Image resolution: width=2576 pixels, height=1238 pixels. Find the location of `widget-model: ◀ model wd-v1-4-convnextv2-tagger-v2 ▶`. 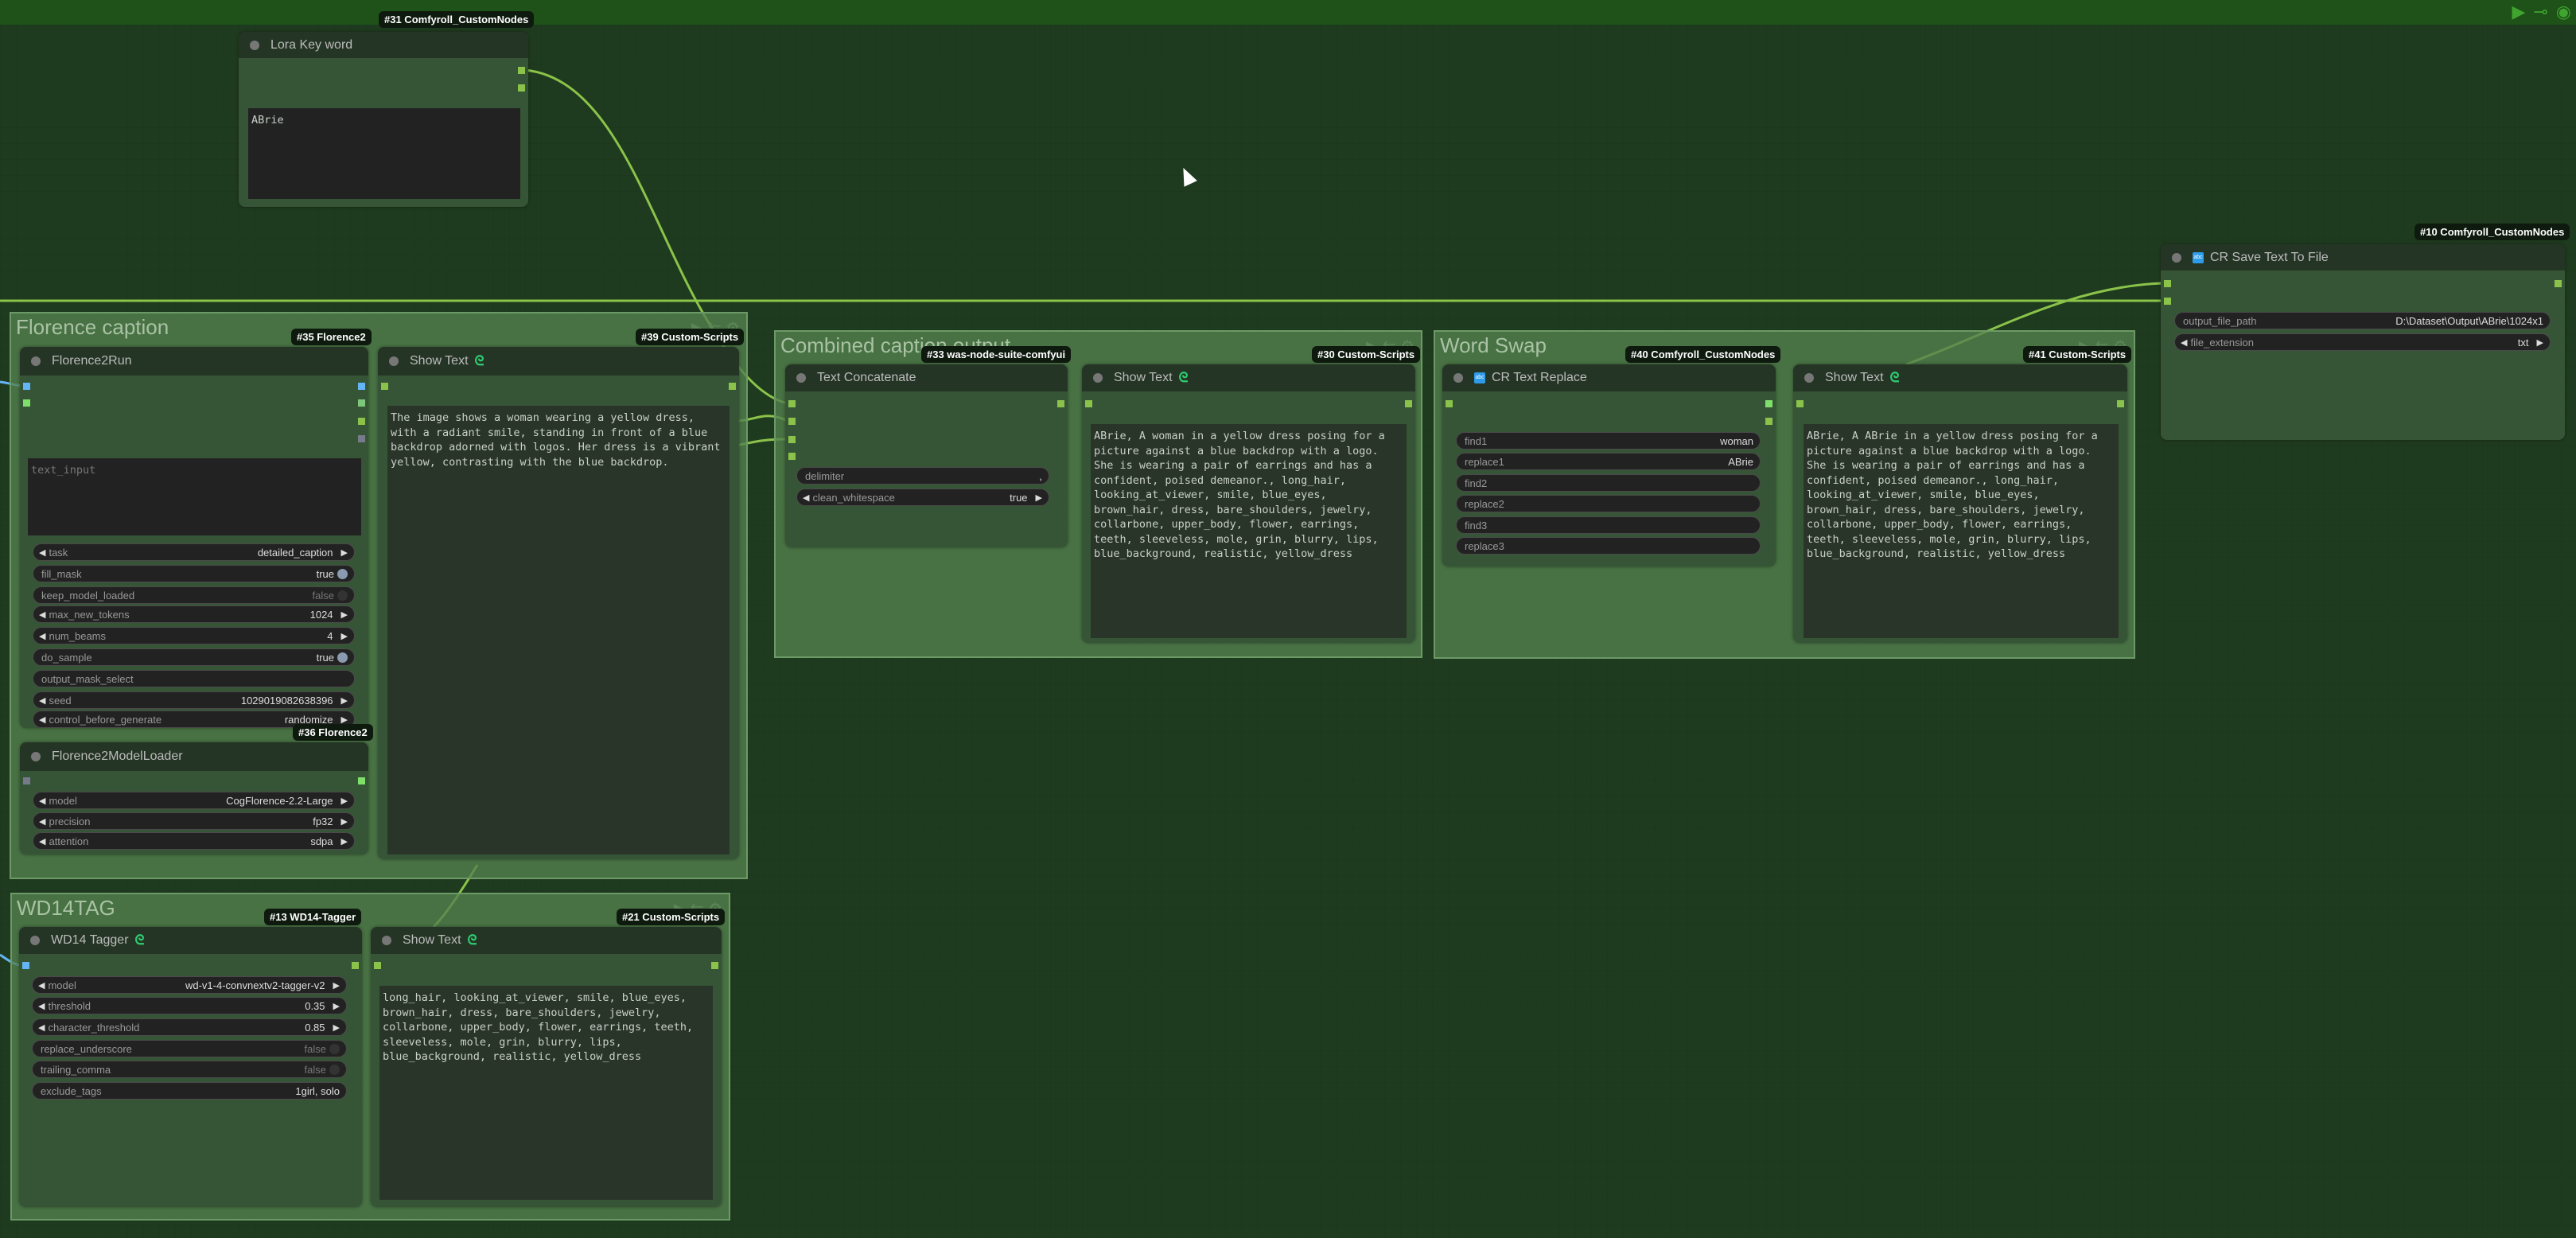

widget-model: ◀ model wd-v1-4-convnextv2-tagger-v2 ▶ is located at coordinates (190, 985).